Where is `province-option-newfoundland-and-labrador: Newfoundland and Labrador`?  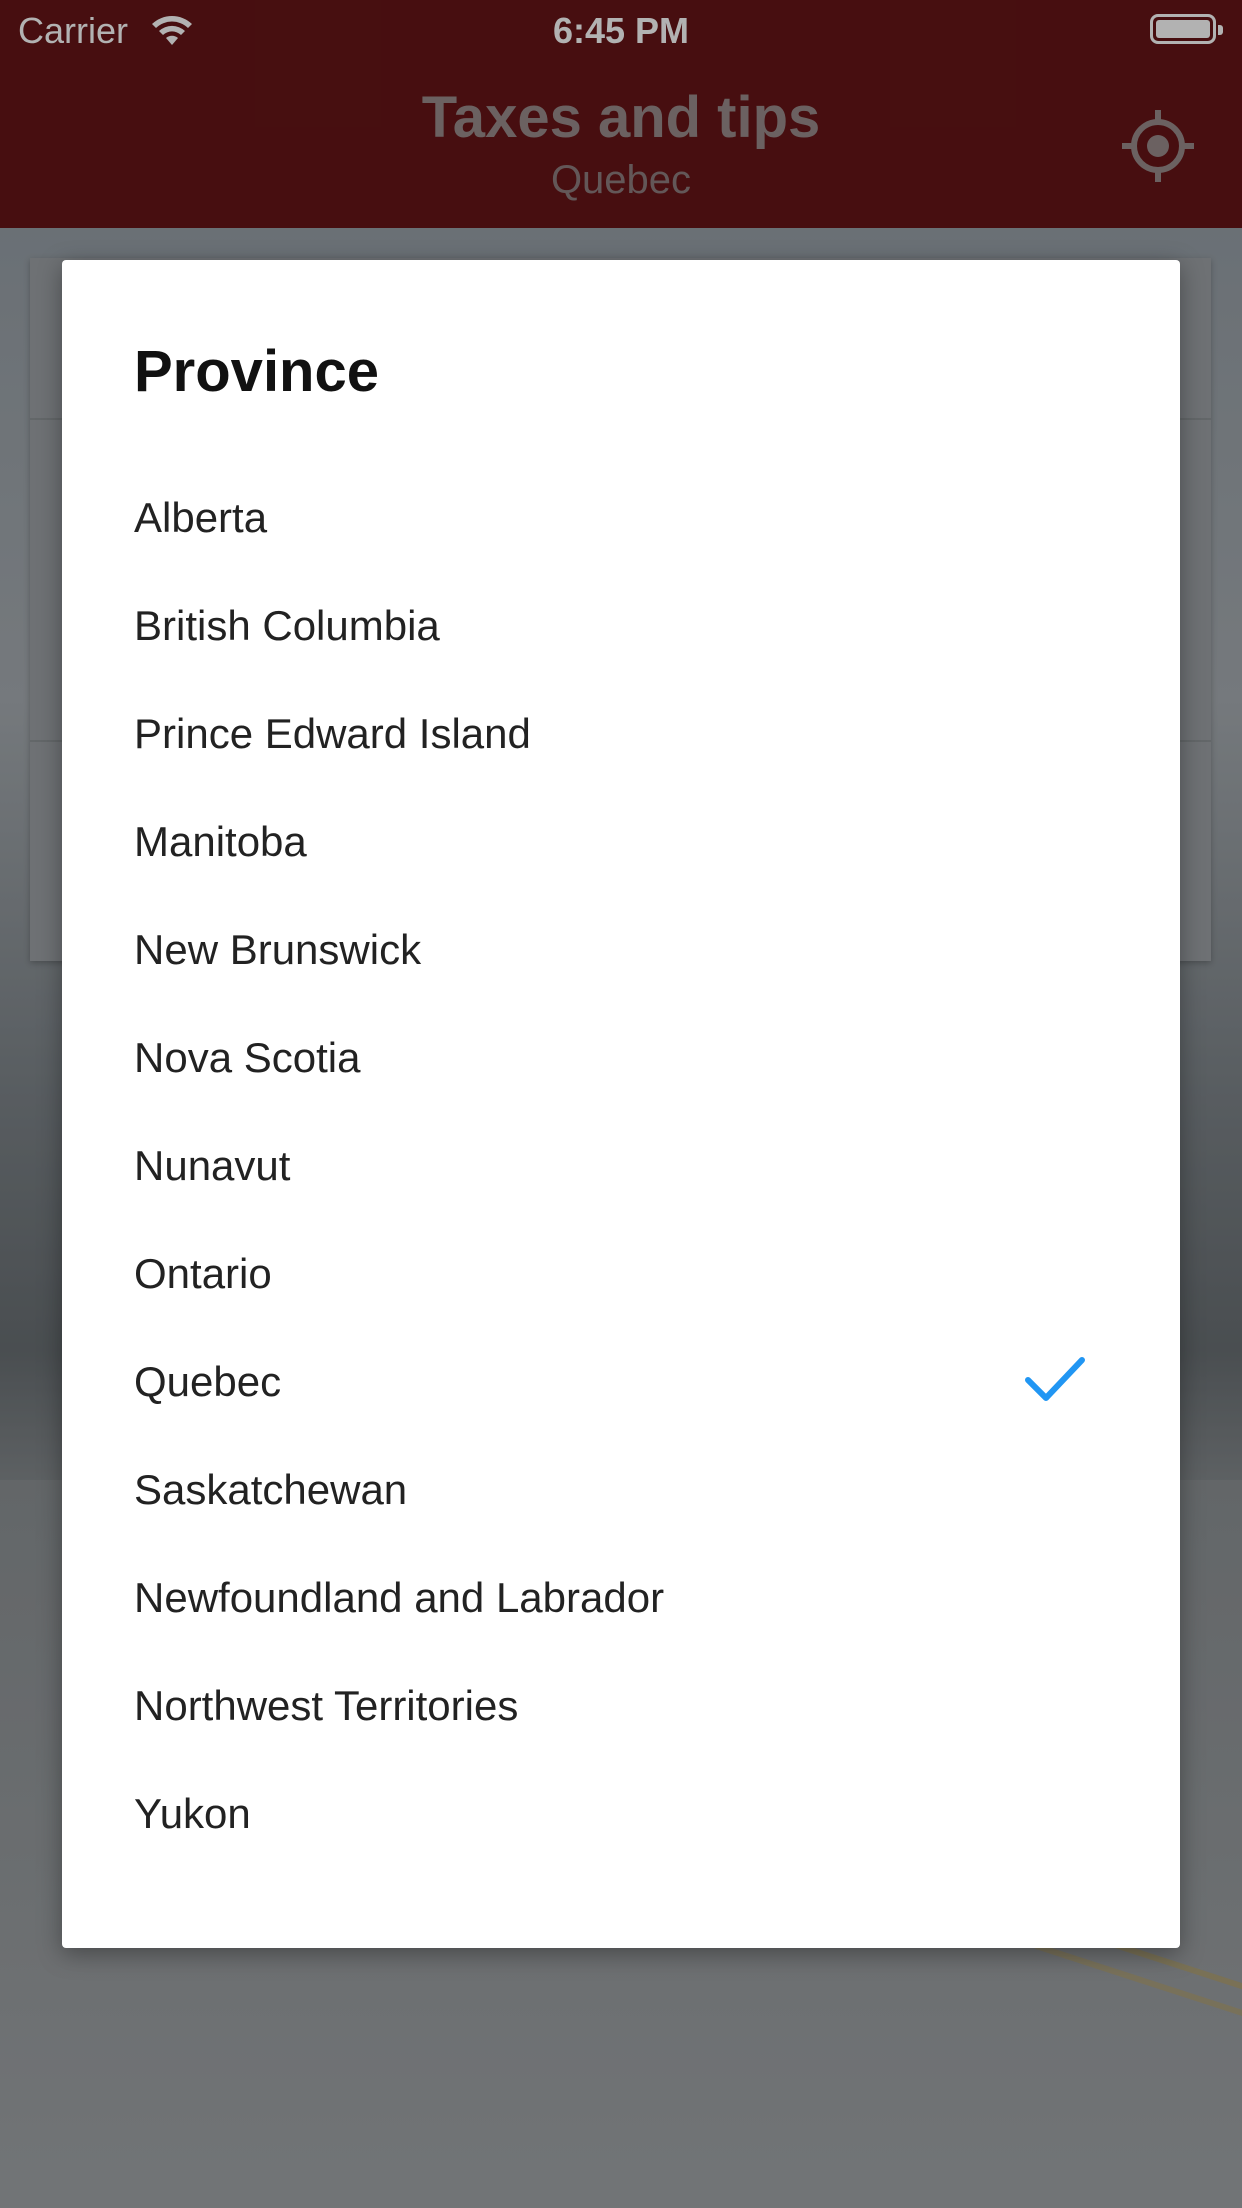
province-option-newfoundland-and-labrador: Newfoundland and Labrador is located at coordinates (621, 1600).